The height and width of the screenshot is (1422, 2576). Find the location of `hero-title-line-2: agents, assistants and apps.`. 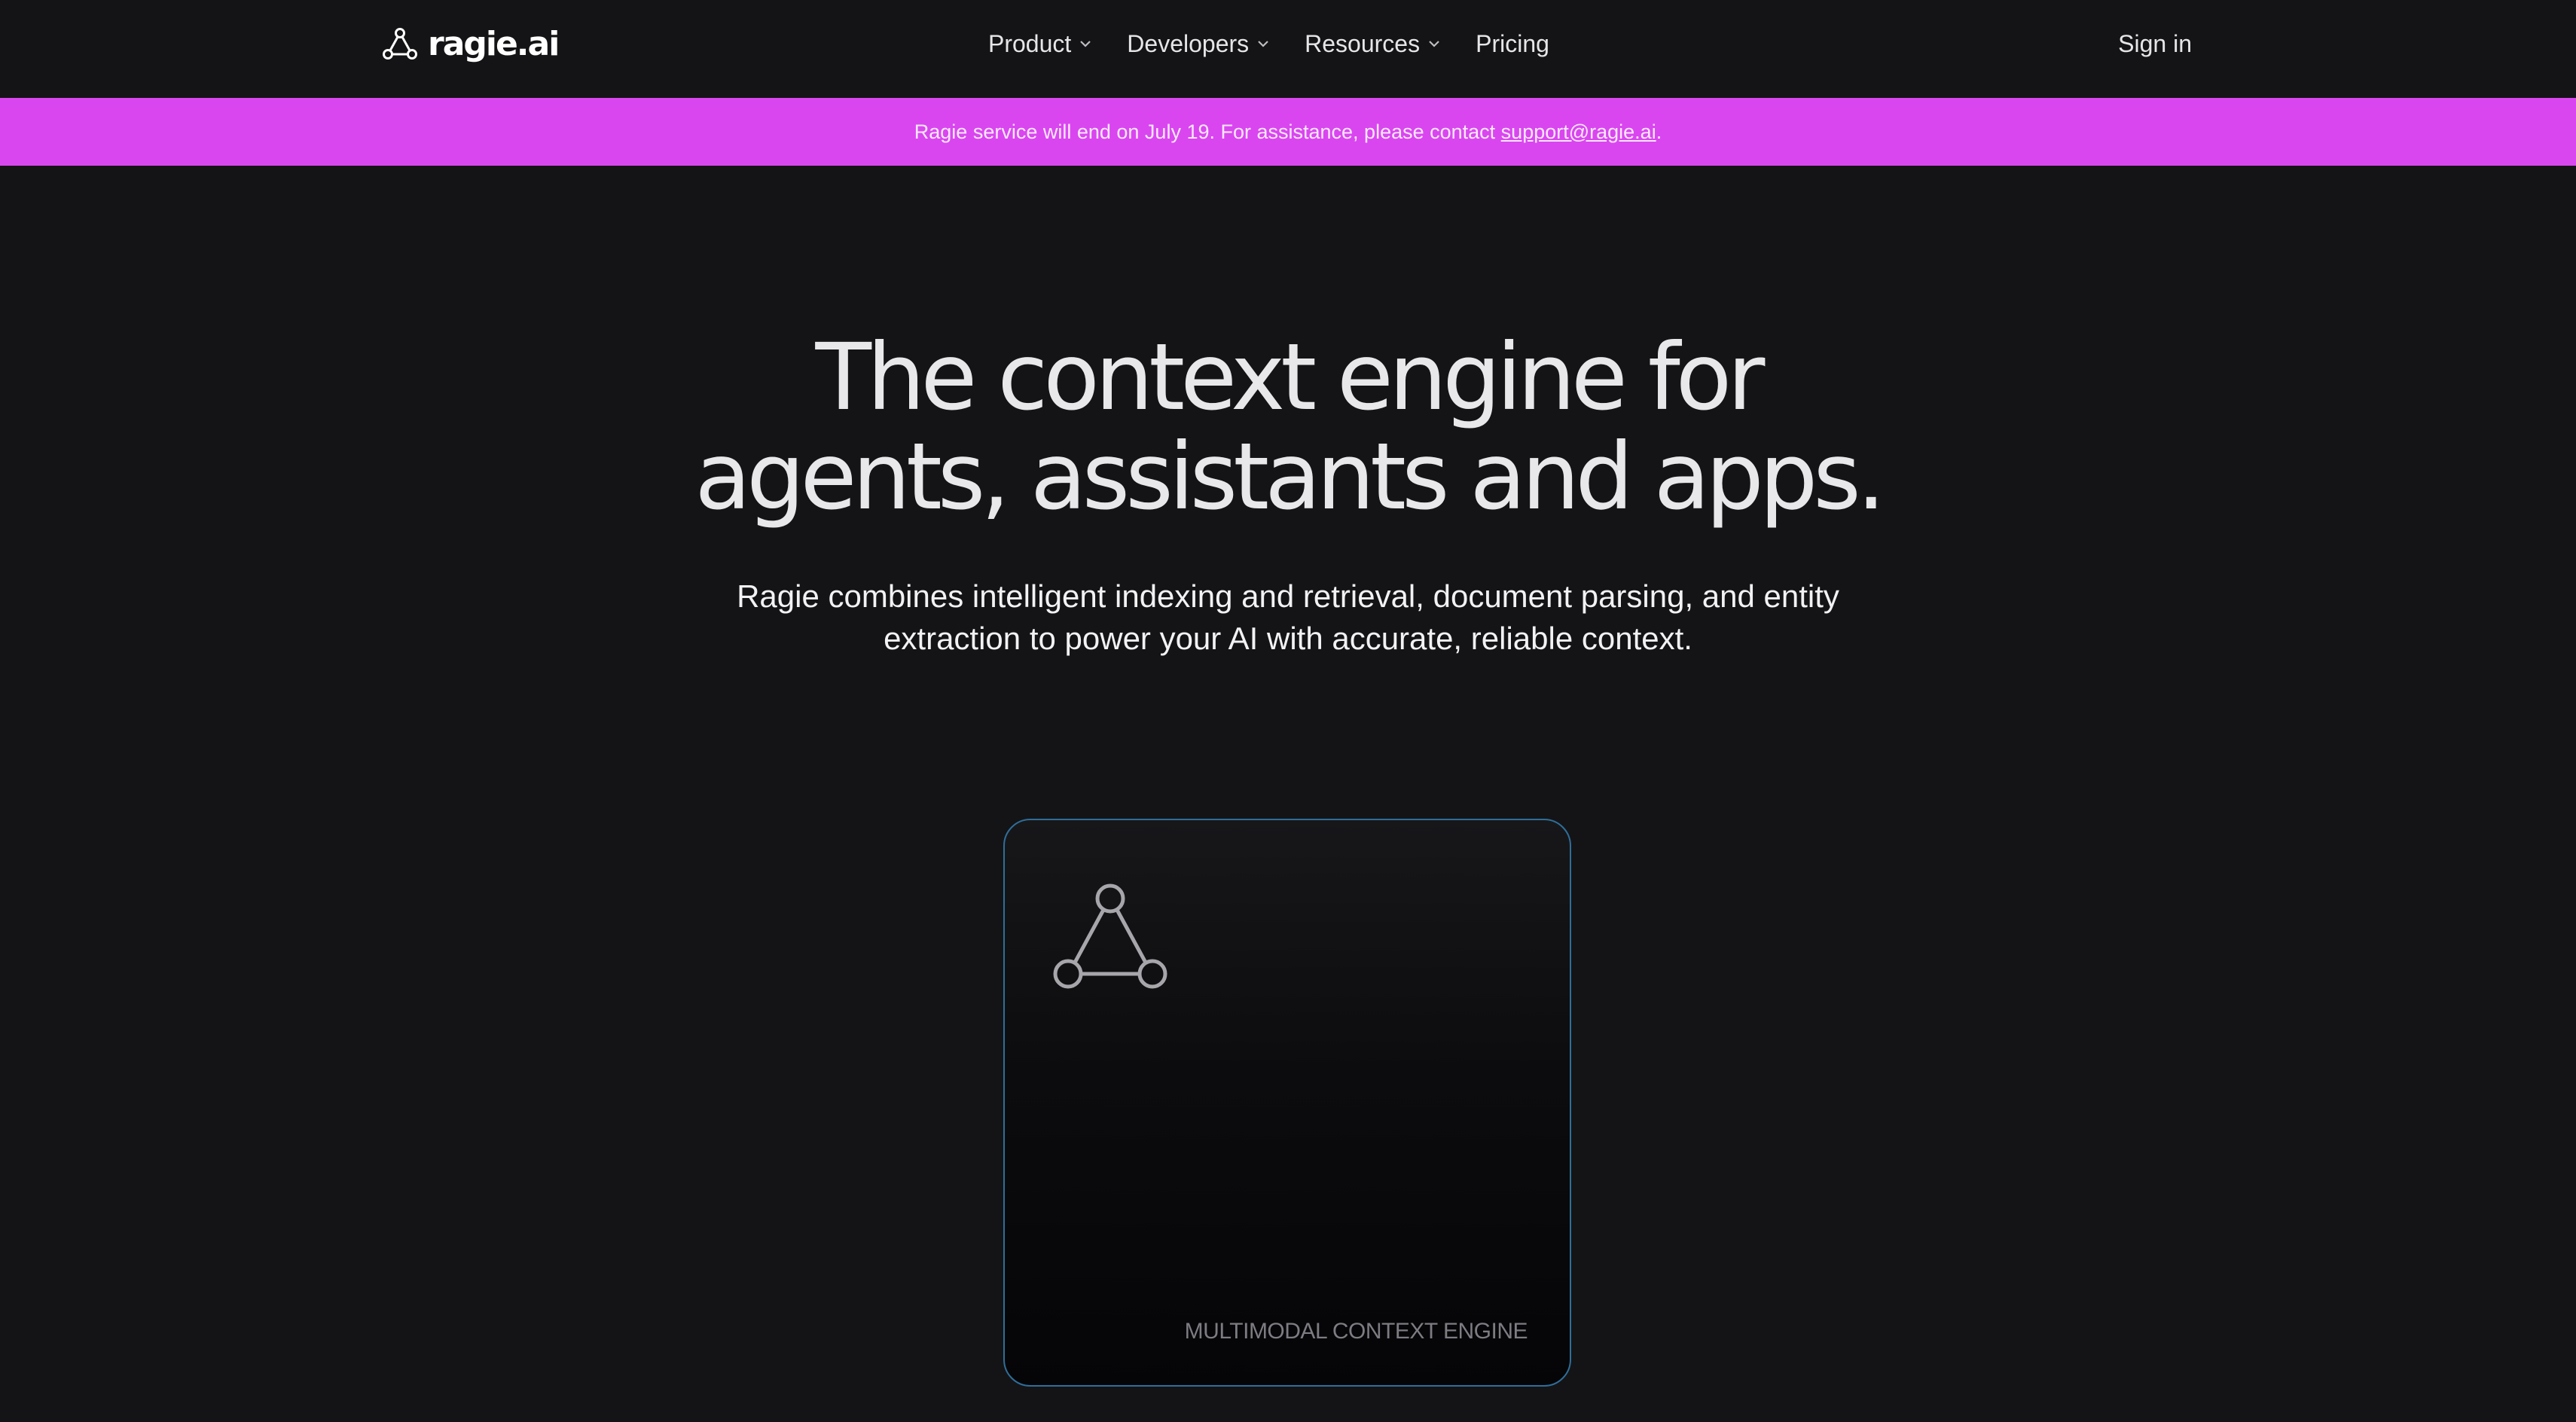

hero-title-line-2: agents, assistants and apps. is located at coordinates (1290, 476).